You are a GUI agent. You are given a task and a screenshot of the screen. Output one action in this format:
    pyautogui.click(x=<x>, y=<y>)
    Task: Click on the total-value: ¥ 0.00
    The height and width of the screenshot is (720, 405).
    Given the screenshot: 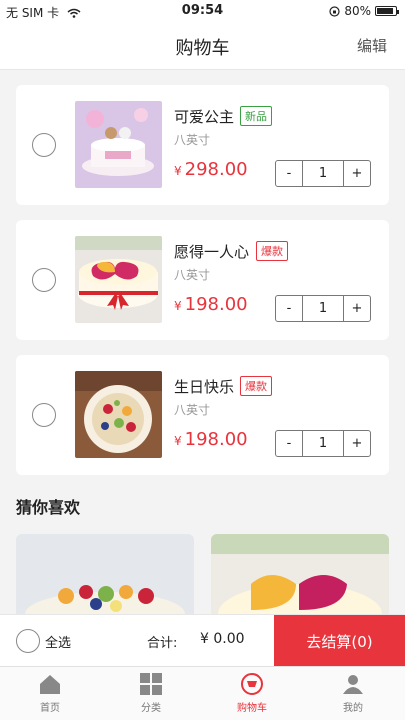 What is the action you would take?
    pyautogui.click(x=222, y=639)
    